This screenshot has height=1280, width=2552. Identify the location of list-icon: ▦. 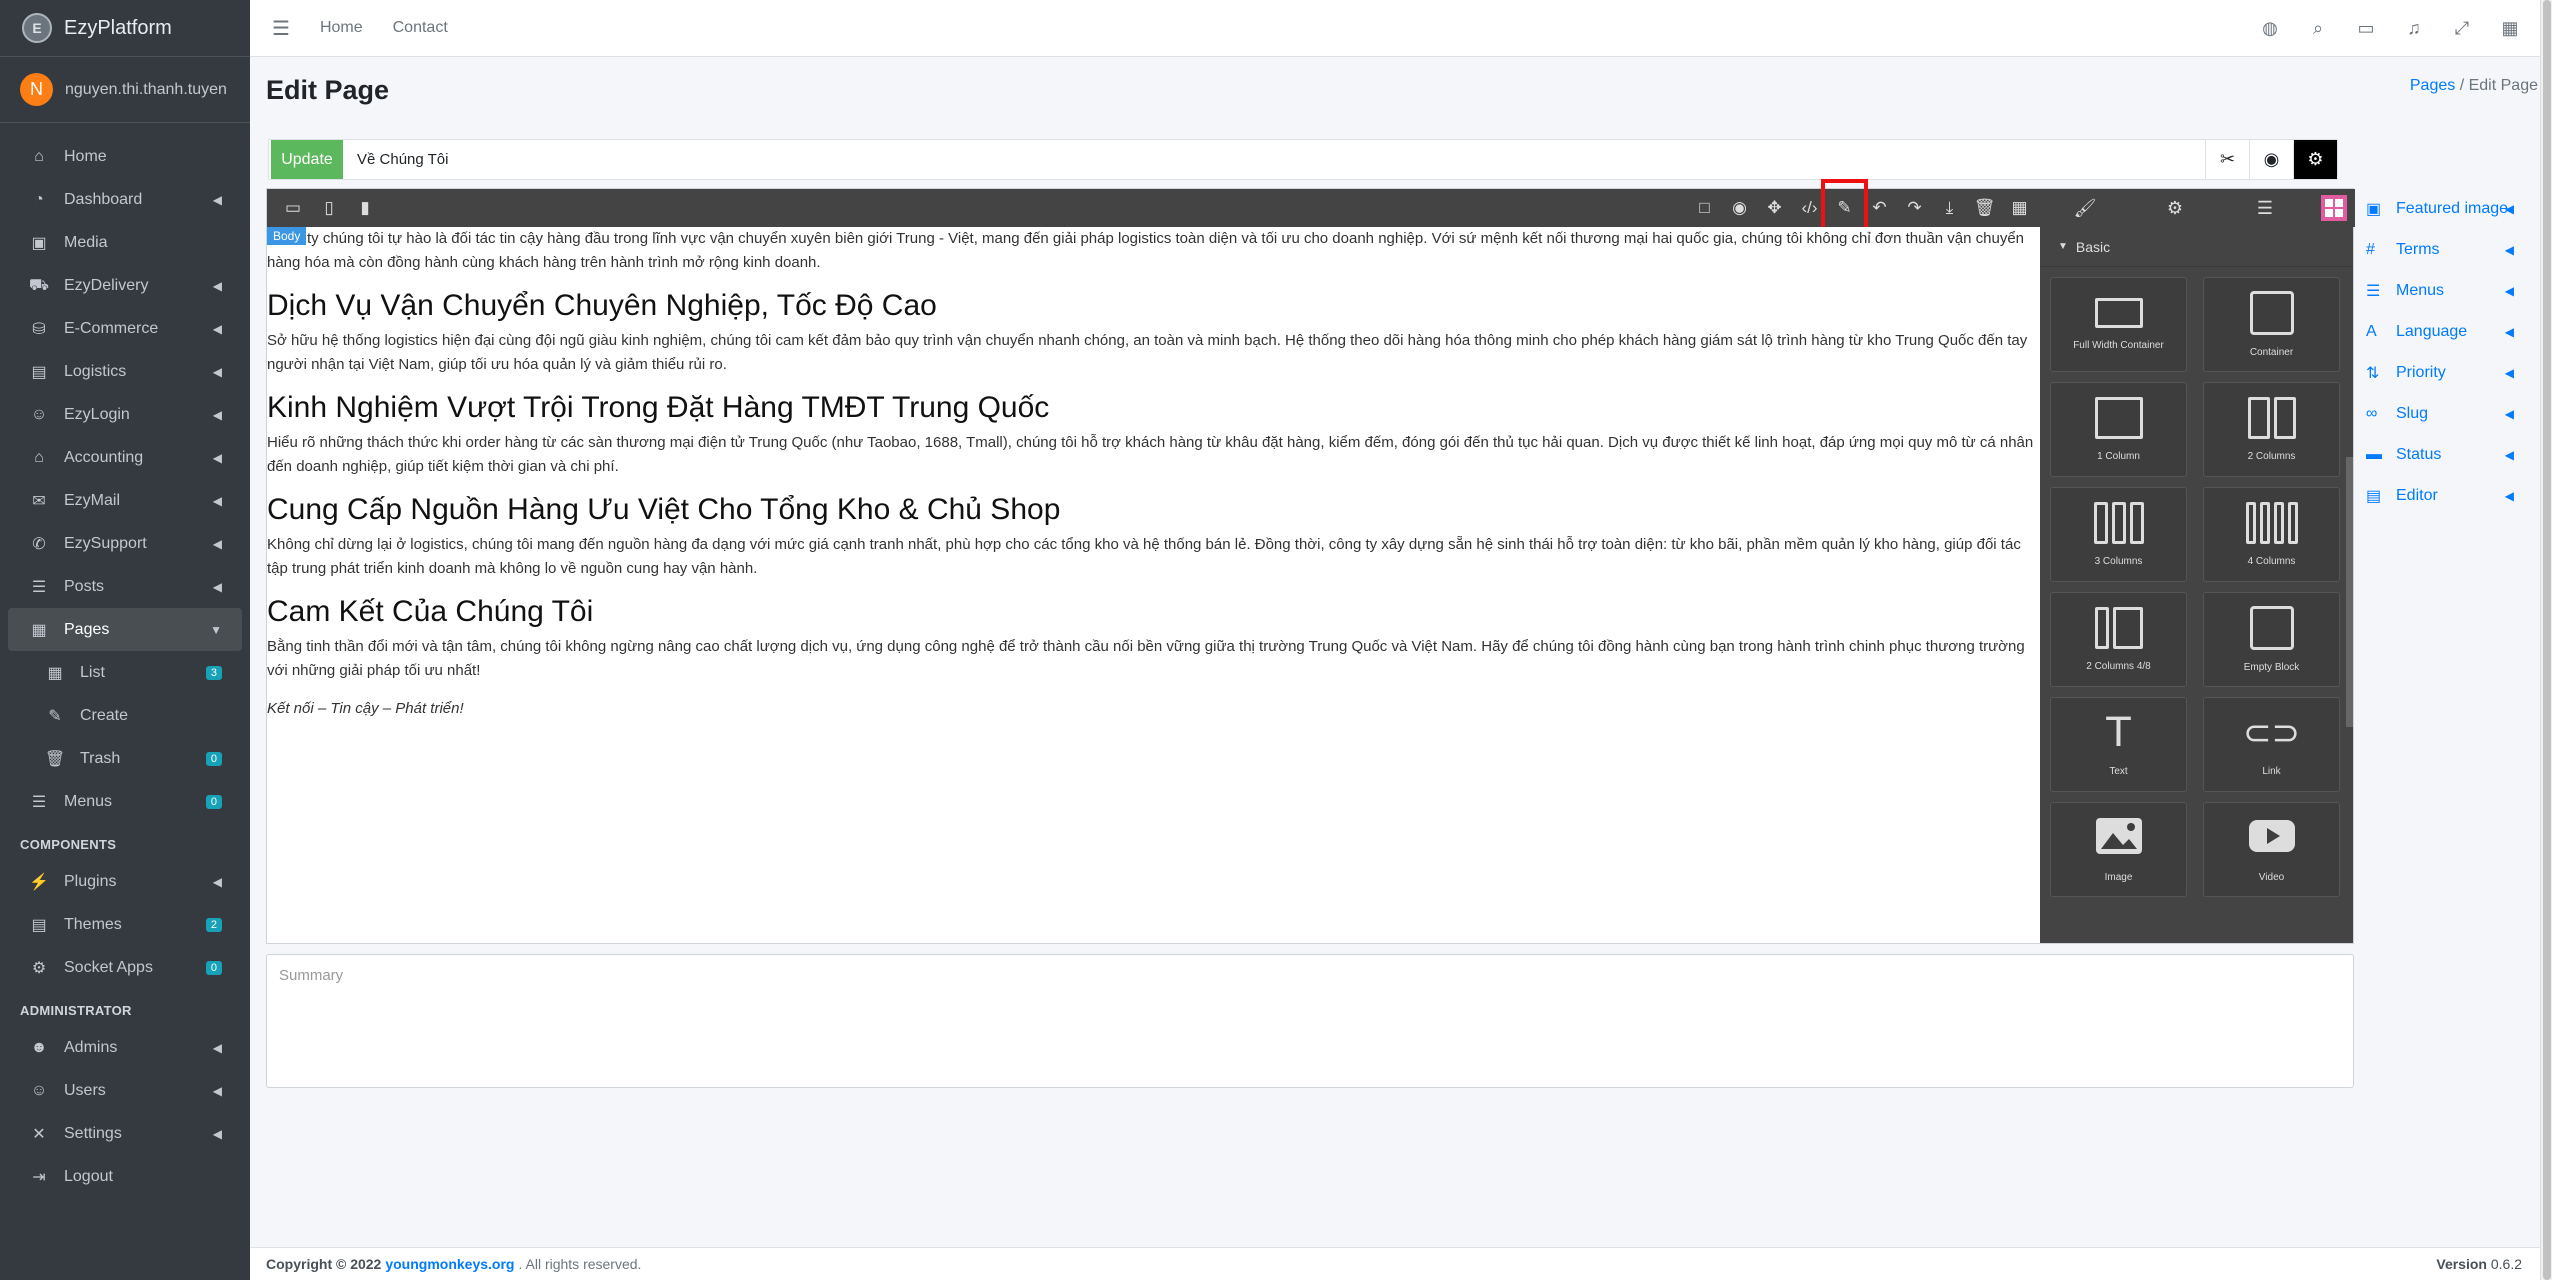
(55, 673).